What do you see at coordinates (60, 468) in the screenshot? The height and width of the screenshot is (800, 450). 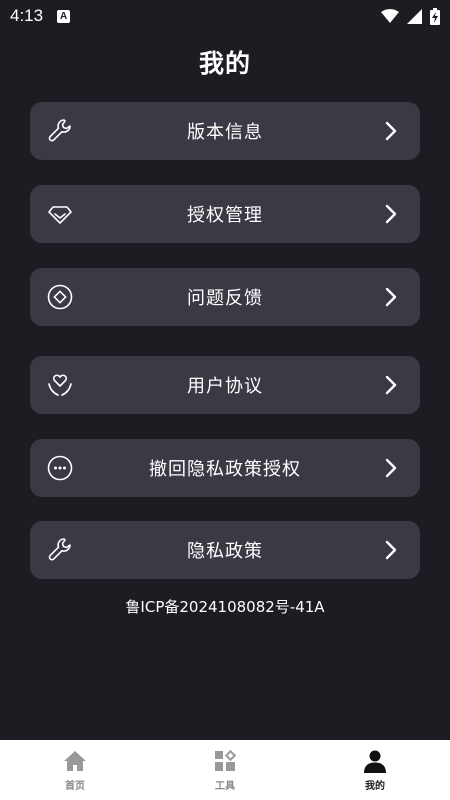 I see `dots-icon` at bounding box center [60, 468].